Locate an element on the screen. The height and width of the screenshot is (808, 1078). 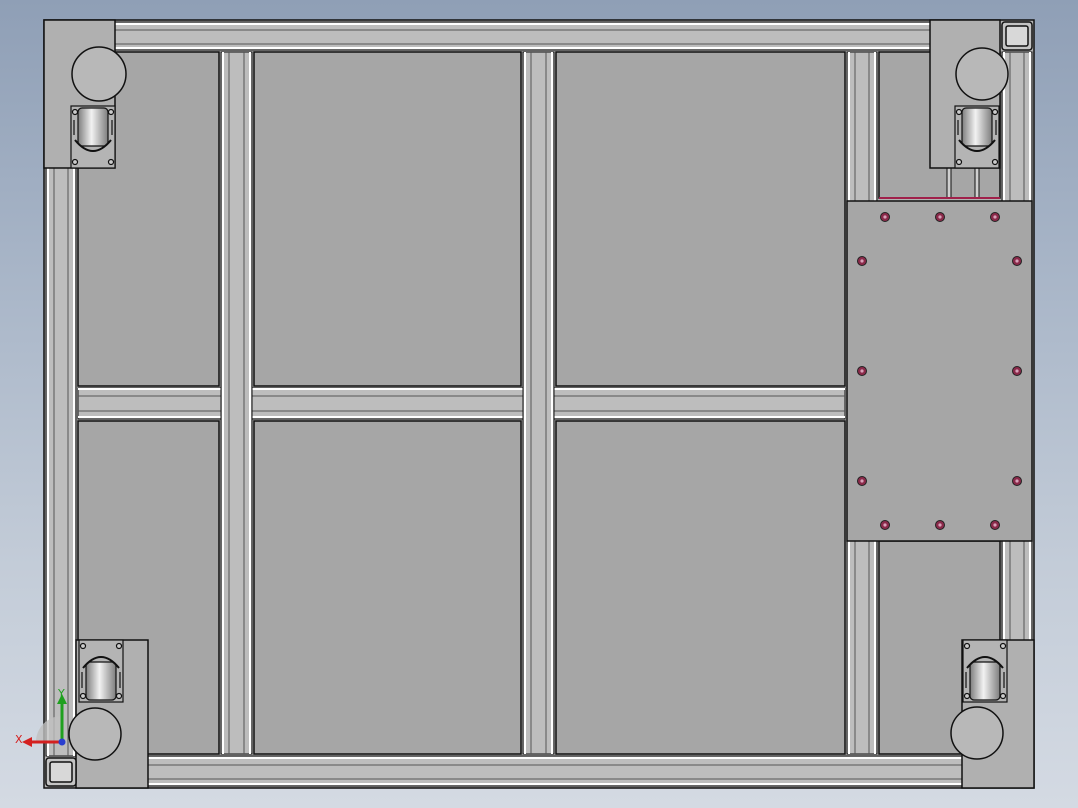
foot-top-right is located at coordinates (982, 74).